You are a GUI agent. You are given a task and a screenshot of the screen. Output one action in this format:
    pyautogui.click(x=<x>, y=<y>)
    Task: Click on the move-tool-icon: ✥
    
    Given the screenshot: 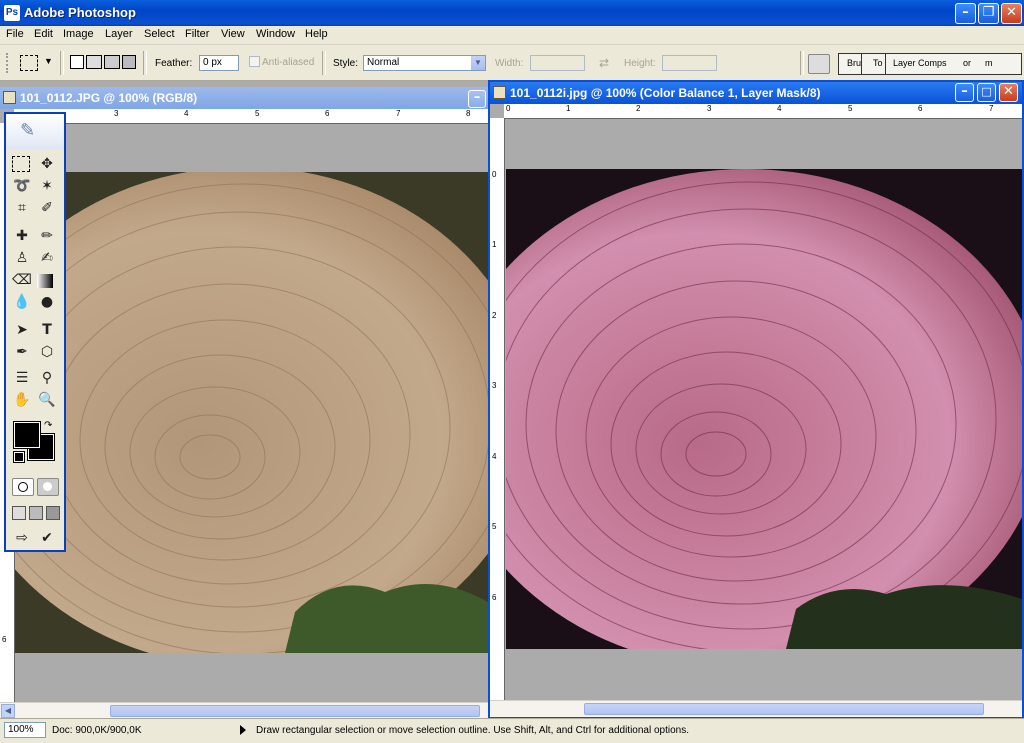 What is the action you would take?
    pyautogui.click(x=47, y=164)
    